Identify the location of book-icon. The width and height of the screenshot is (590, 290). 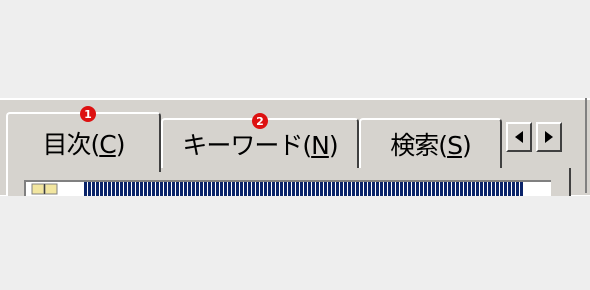
(44, 189).